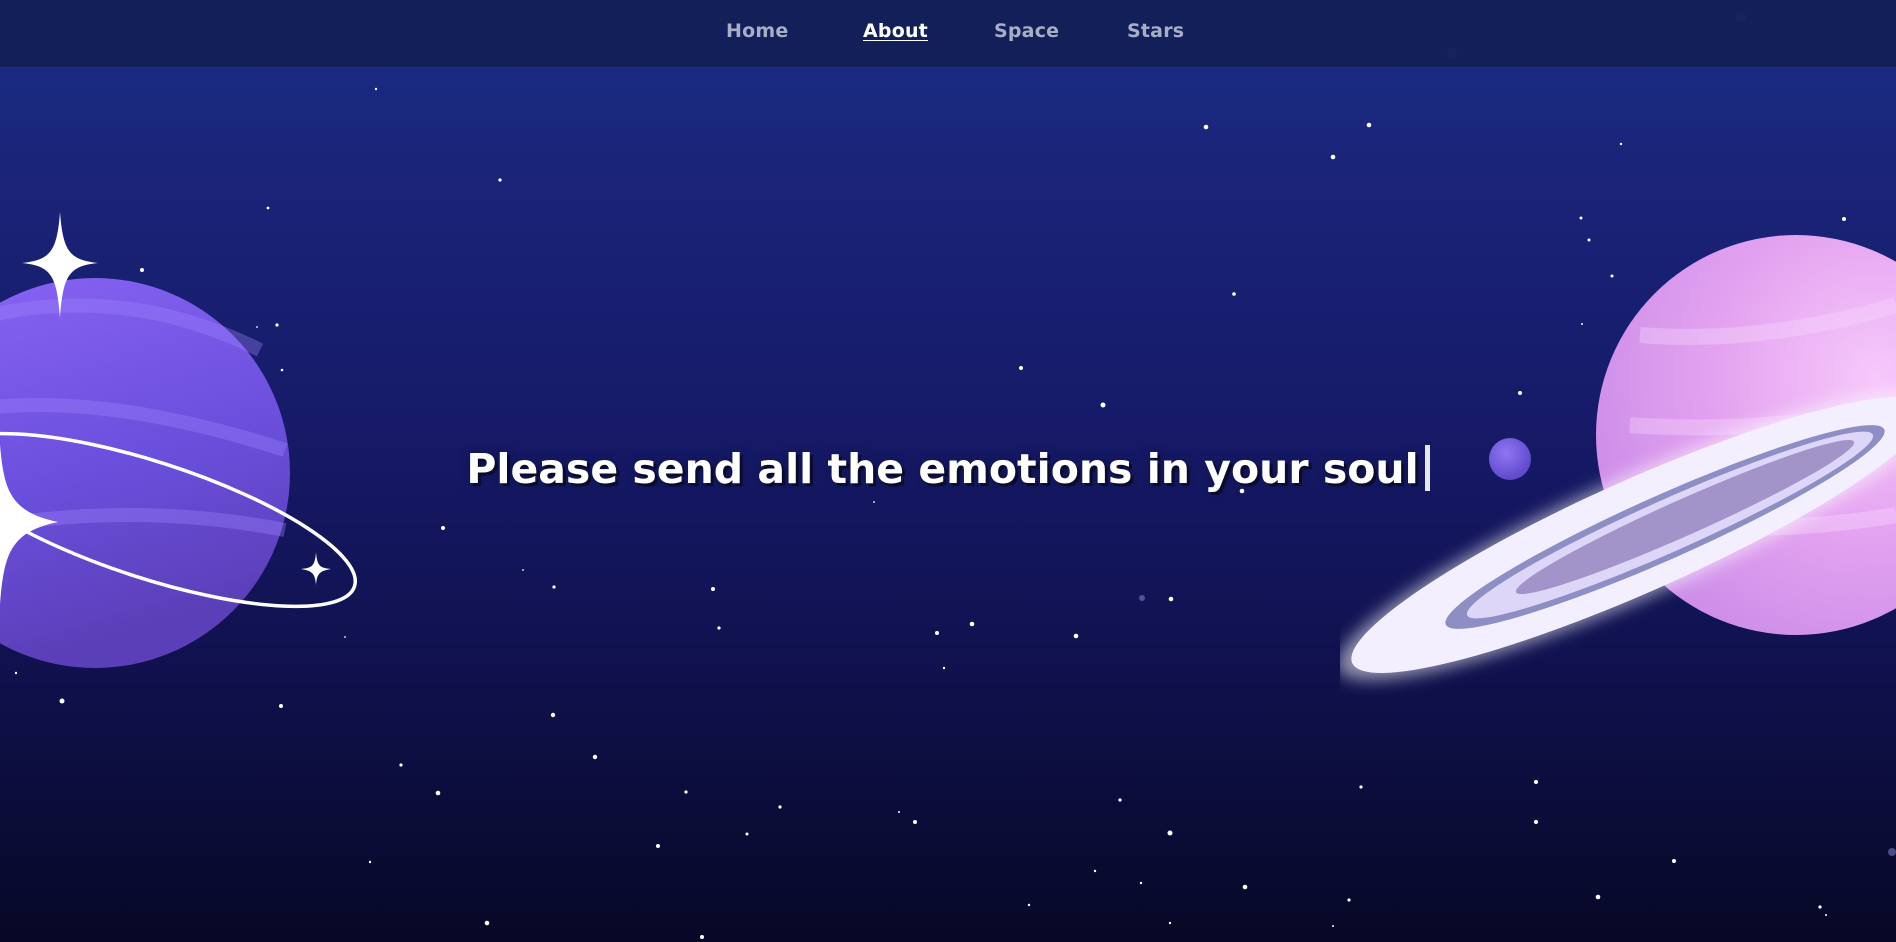  I want to click on purple-ringed-planet-icon, so click(179, 440).